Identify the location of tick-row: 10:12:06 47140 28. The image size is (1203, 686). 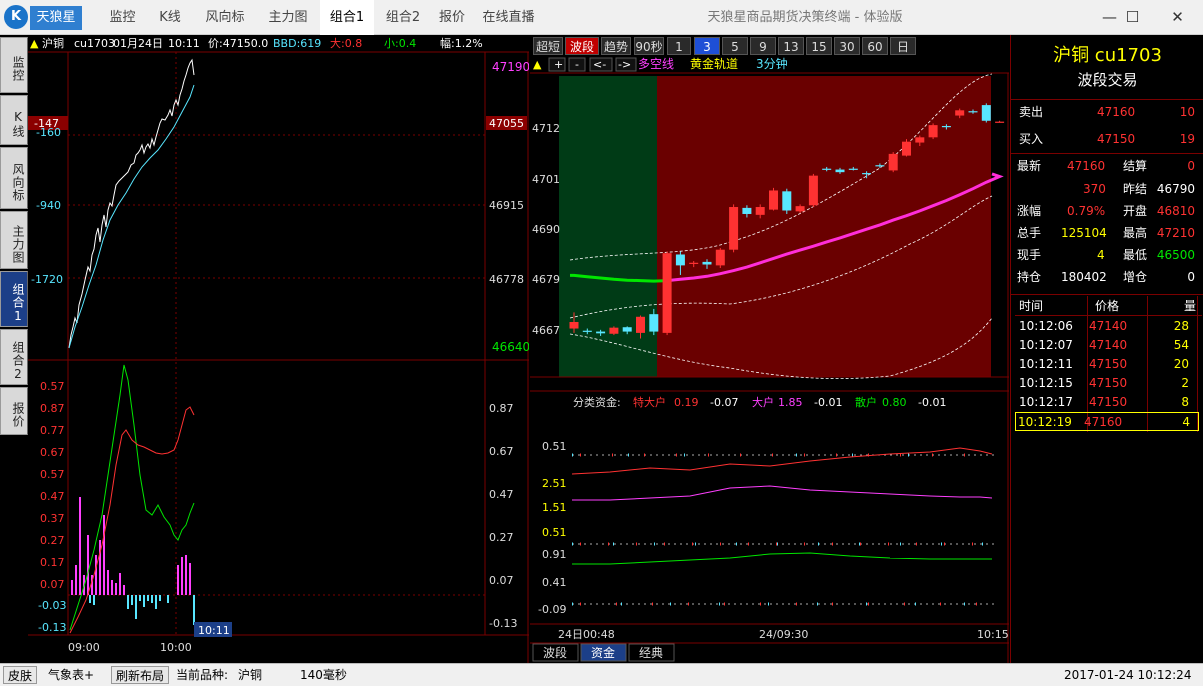
(1109, 326).